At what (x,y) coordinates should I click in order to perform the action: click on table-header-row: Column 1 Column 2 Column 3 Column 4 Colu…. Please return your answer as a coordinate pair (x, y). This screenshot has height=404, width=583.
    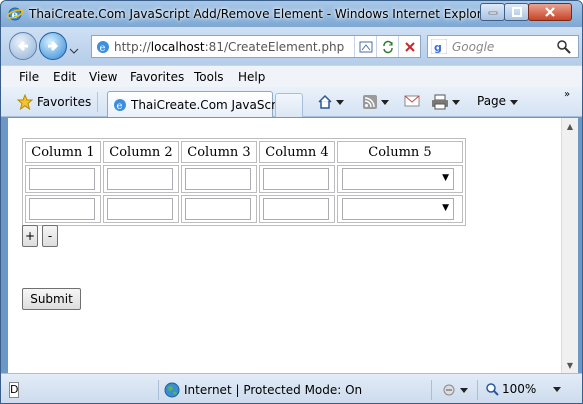
    Looking at the image, I should click on (244, 152).